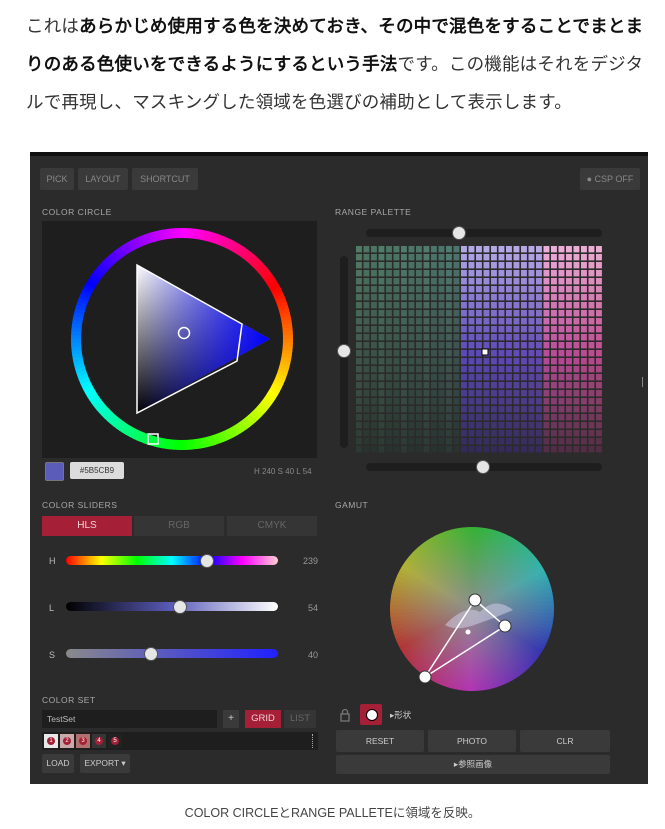  What do you see at coordinates (58, 763) in the screenshot?
I see `load-button: LOAD` at bounding box center [58, 763].